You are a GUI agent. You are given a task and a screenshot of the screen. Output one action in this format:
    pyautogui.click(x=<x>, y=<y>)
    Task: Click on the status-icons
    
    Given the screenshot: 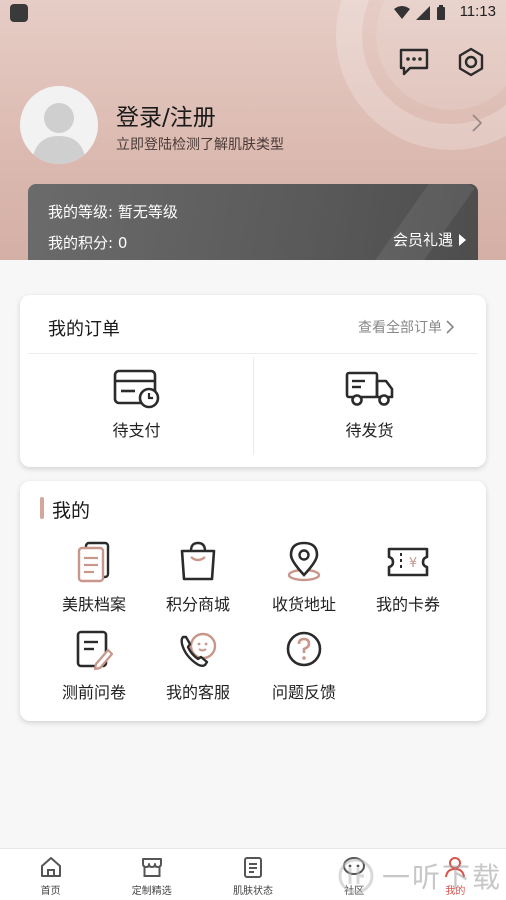 What is the action you would take?
    pyautogui.click(x=420, y=13)
    